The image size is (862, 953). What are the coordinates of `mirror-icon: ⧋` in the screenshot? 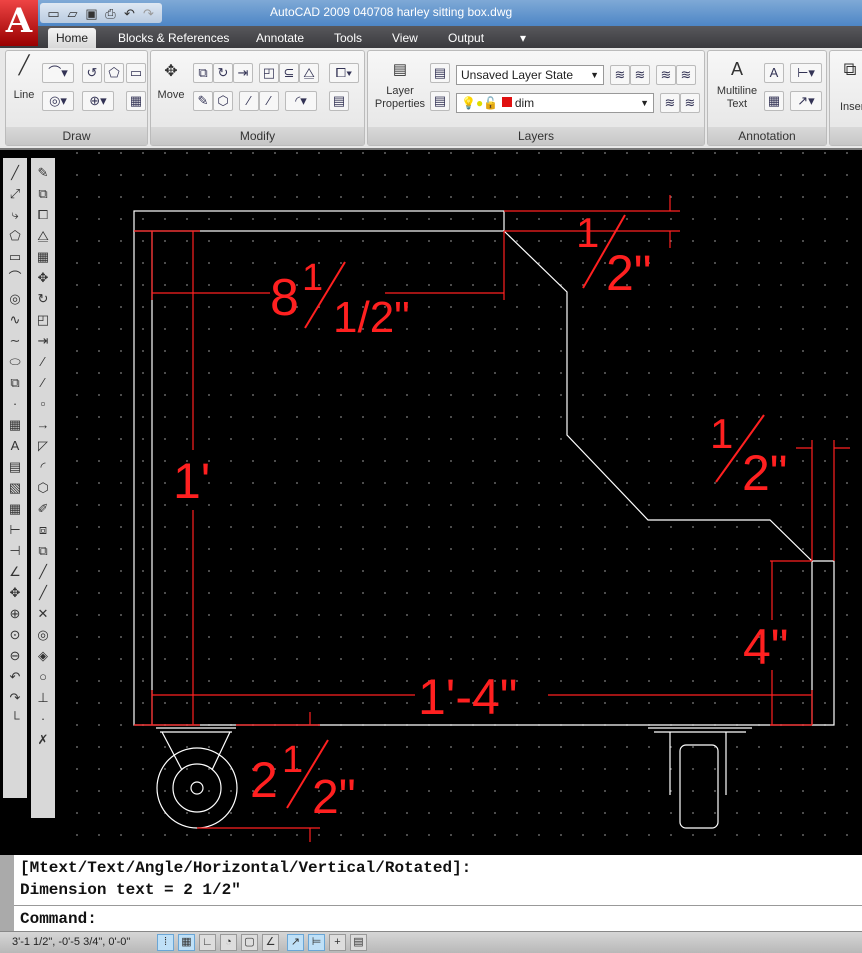 It's located at (43, 235).